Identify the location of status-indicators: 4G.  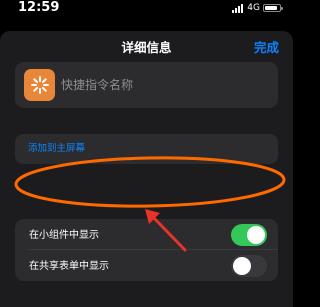
(257, 8).